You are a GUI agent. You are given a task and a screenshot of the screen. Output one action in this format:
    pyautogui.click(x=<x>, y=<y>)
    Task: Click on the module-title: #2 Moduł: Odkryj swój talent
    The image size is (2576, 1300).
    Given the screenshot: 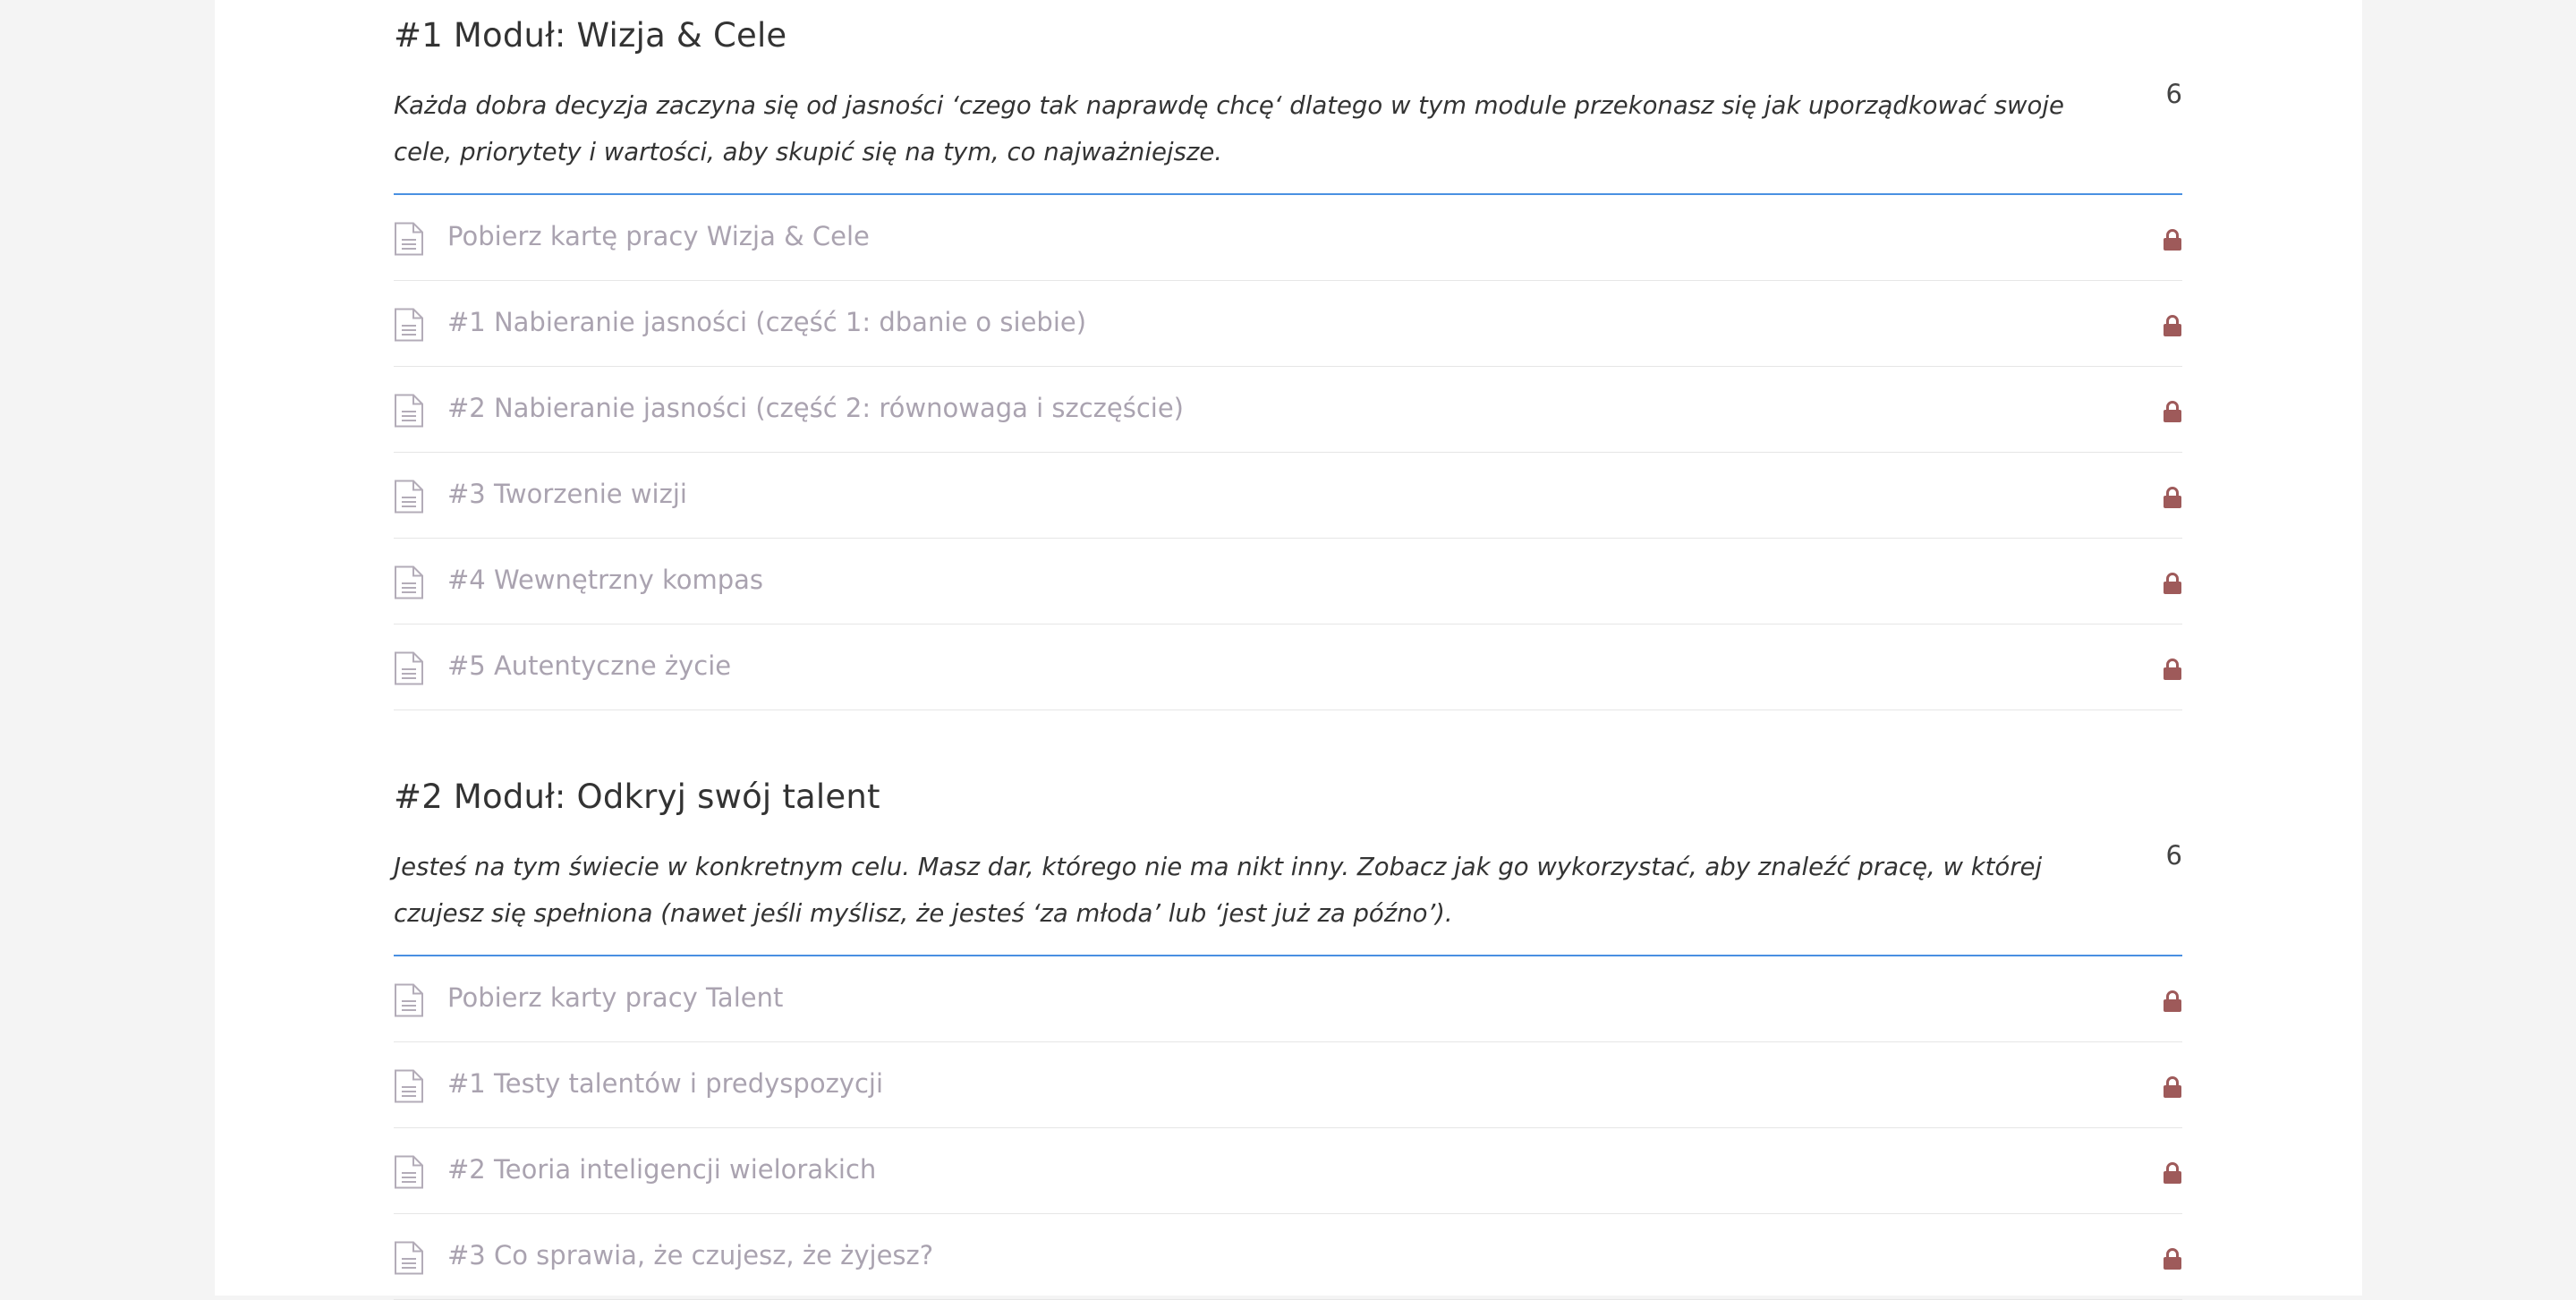 What is the action you would take?
    pyautogui.click(x=637, y=797)
    